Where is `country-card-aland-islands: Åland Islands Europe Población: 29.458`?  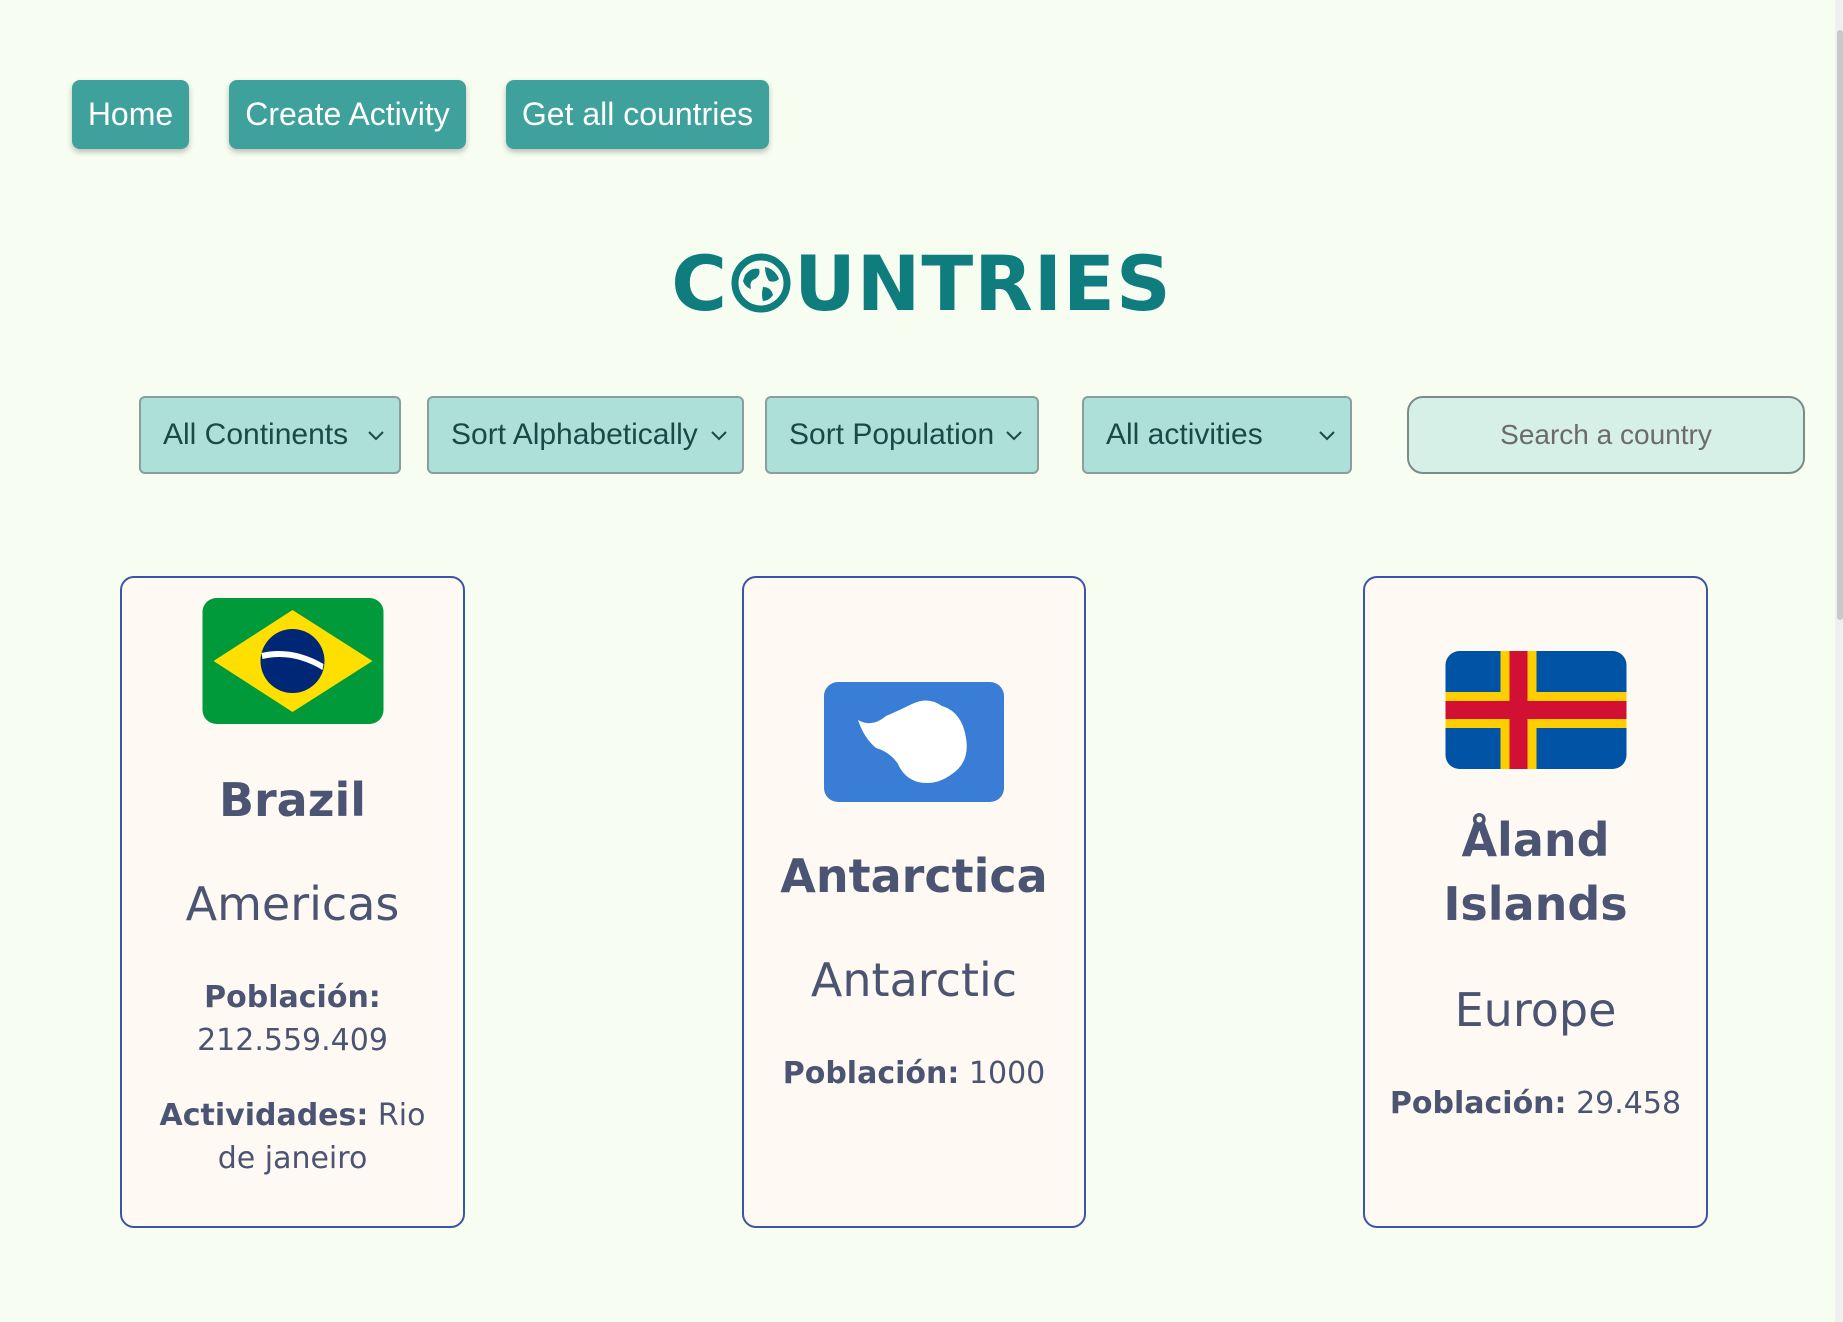
country-card-aland-islands: Åland Islands Europe Población: 29.458 is located at coordinates (1535, 902).